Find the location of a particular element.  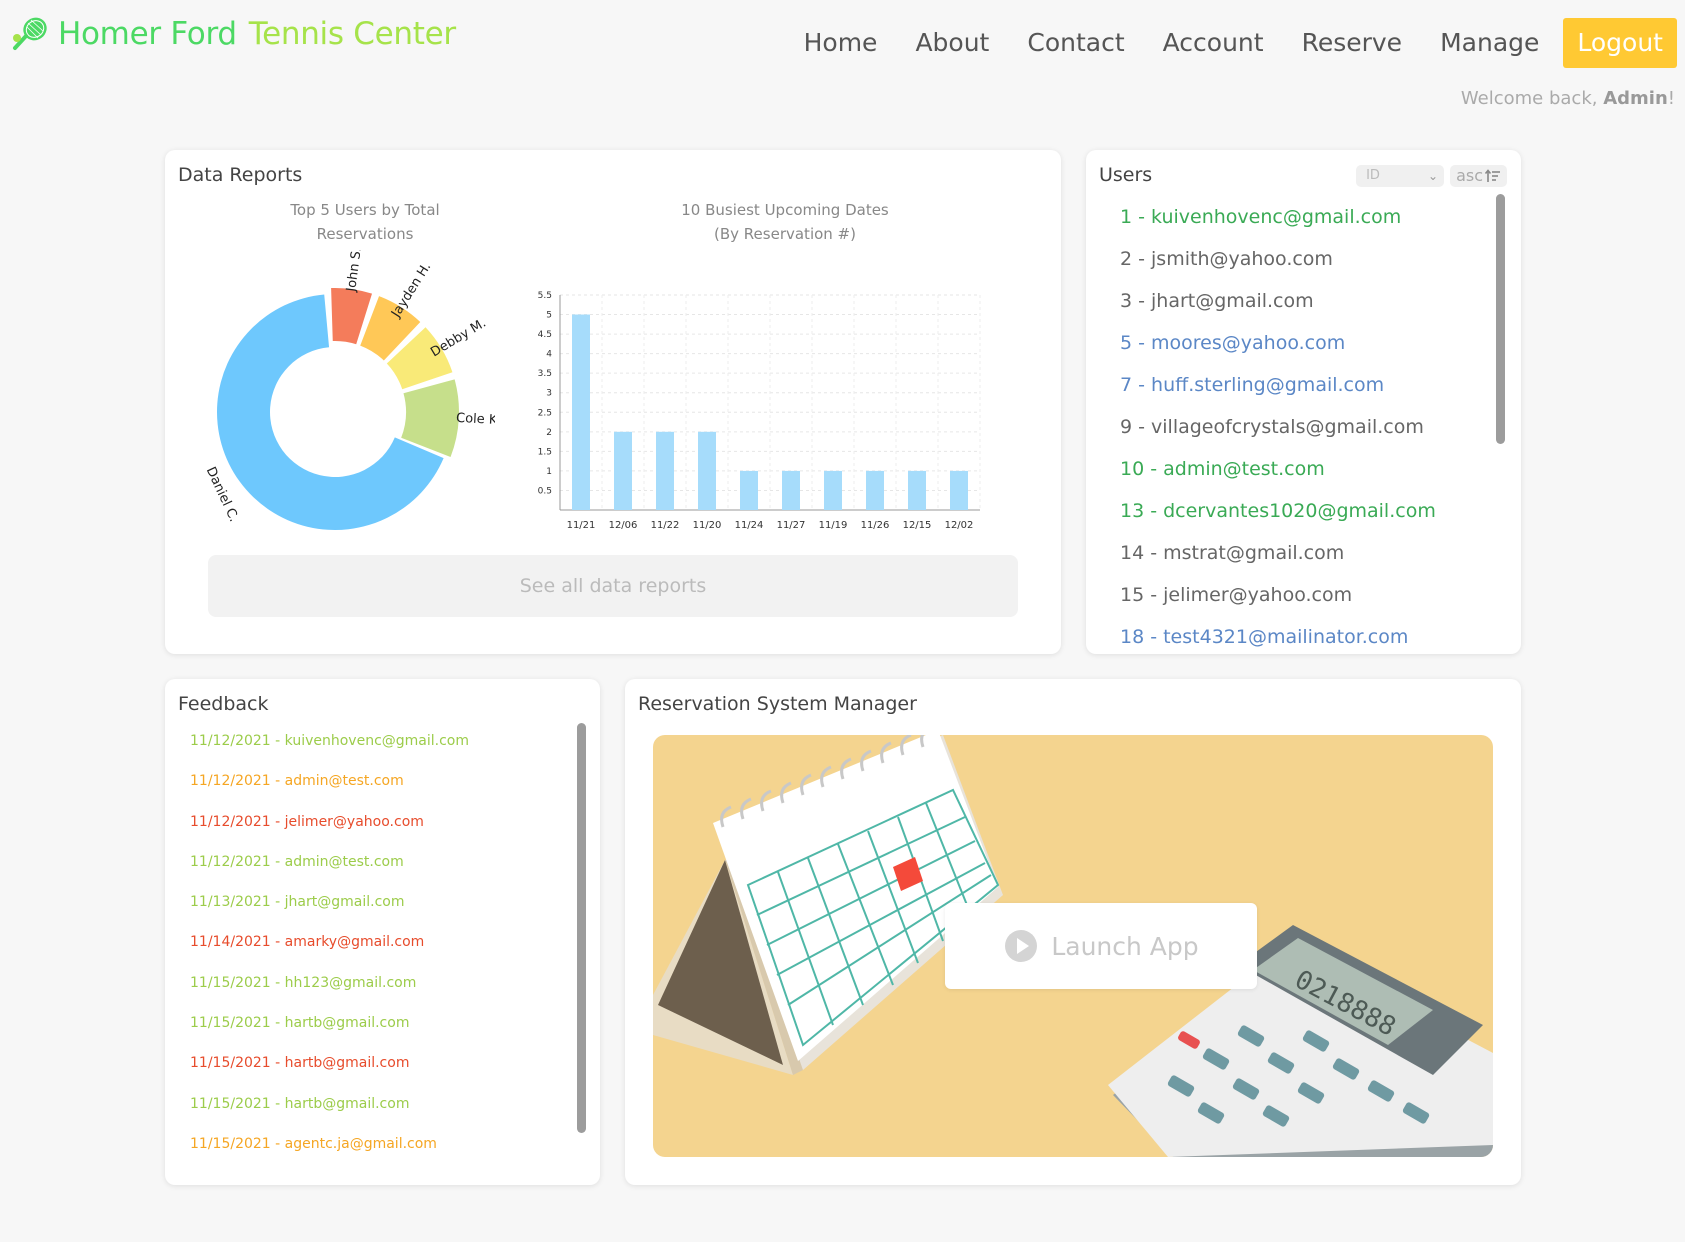

bar-title-line2: (By Reservation #) is located at coordinates (785, 234).